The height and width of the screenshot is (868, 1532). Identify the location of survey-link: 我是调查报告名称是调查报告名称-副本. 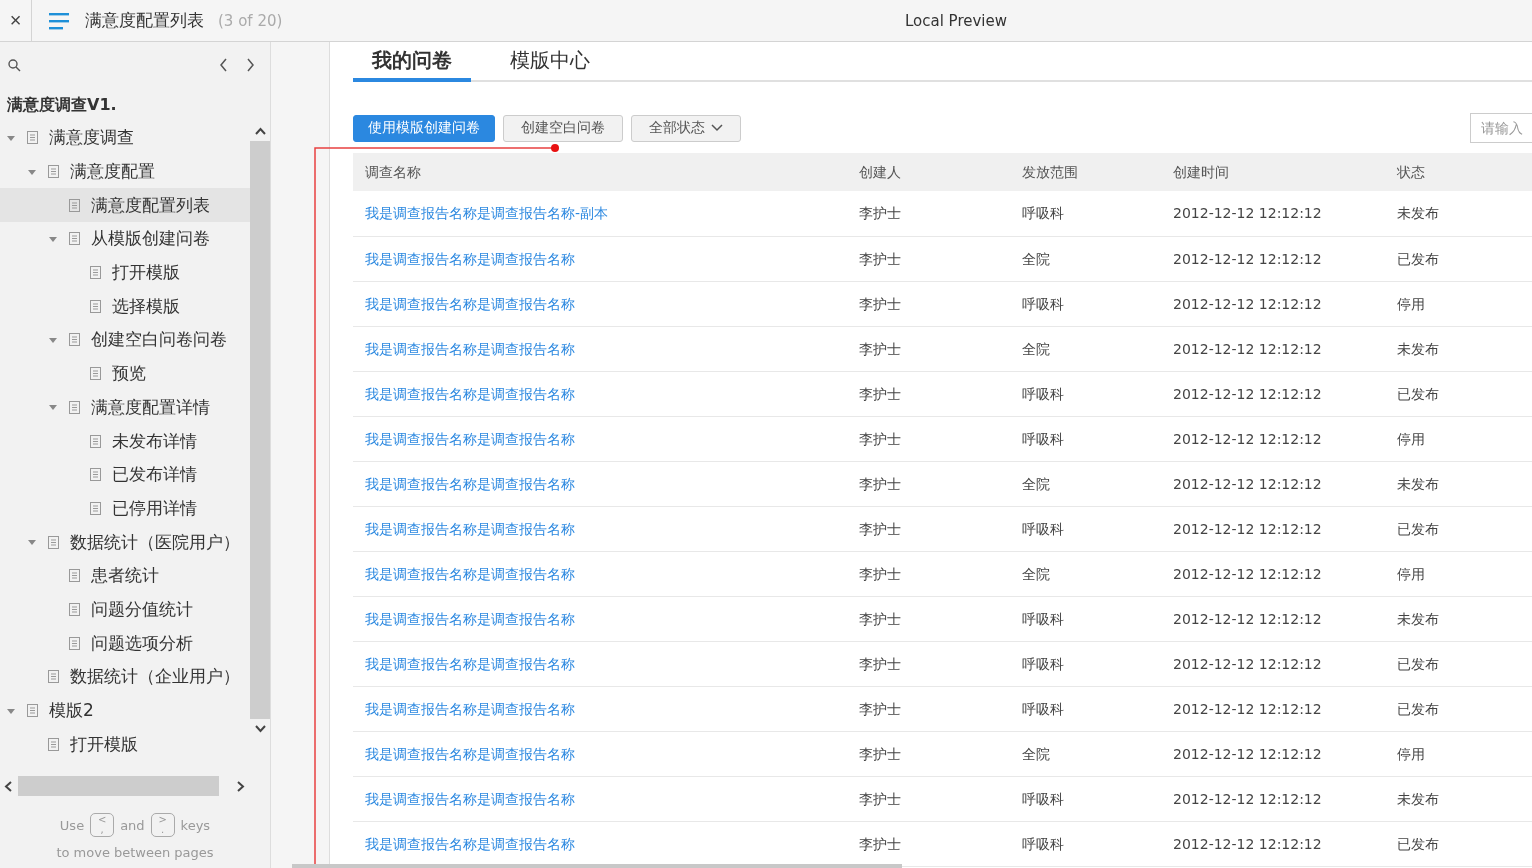
(600, 213).